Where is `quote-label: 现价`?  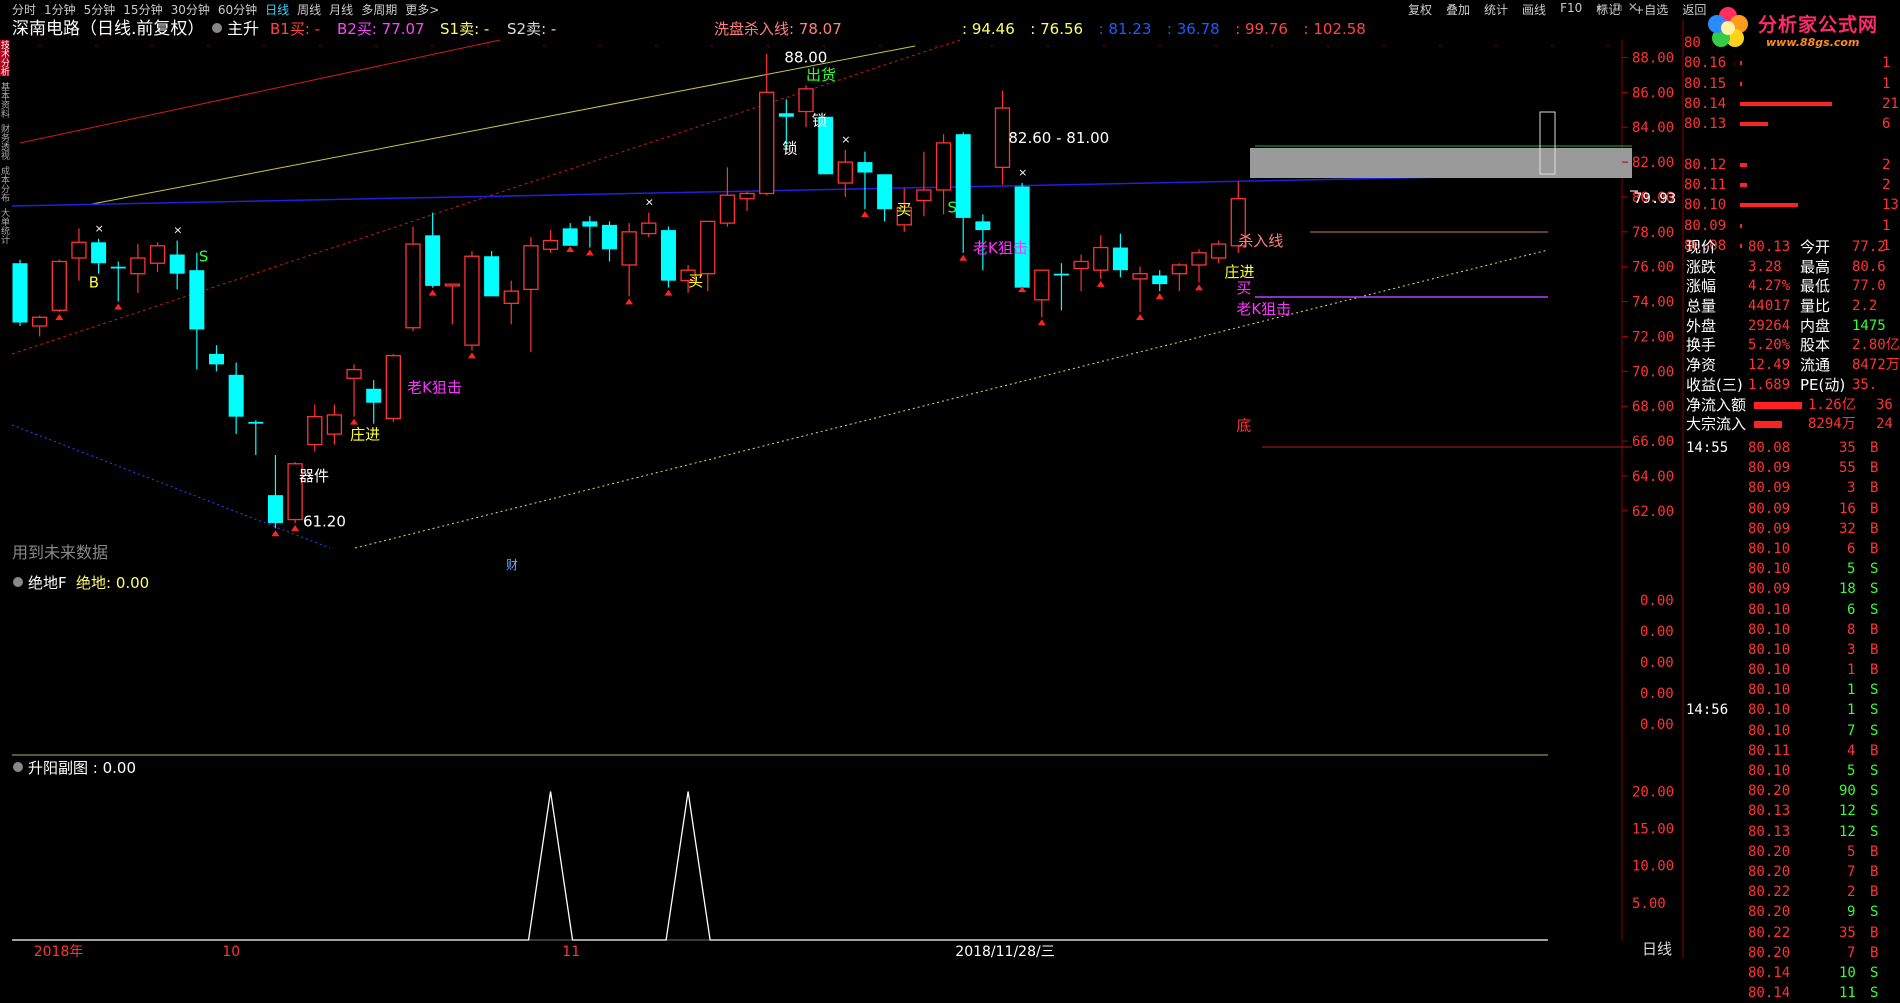
quote-label: 现价 is located at coordinates (1701, 247).